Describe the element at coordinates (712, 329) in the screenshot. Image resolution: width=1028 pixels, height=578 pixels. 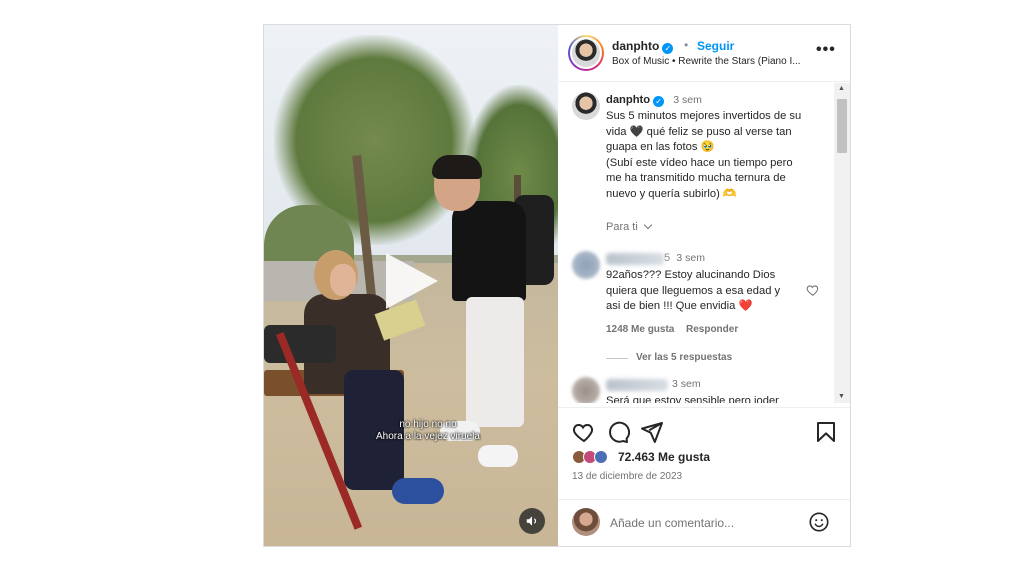
I see `reply-button: Responder` at that location.